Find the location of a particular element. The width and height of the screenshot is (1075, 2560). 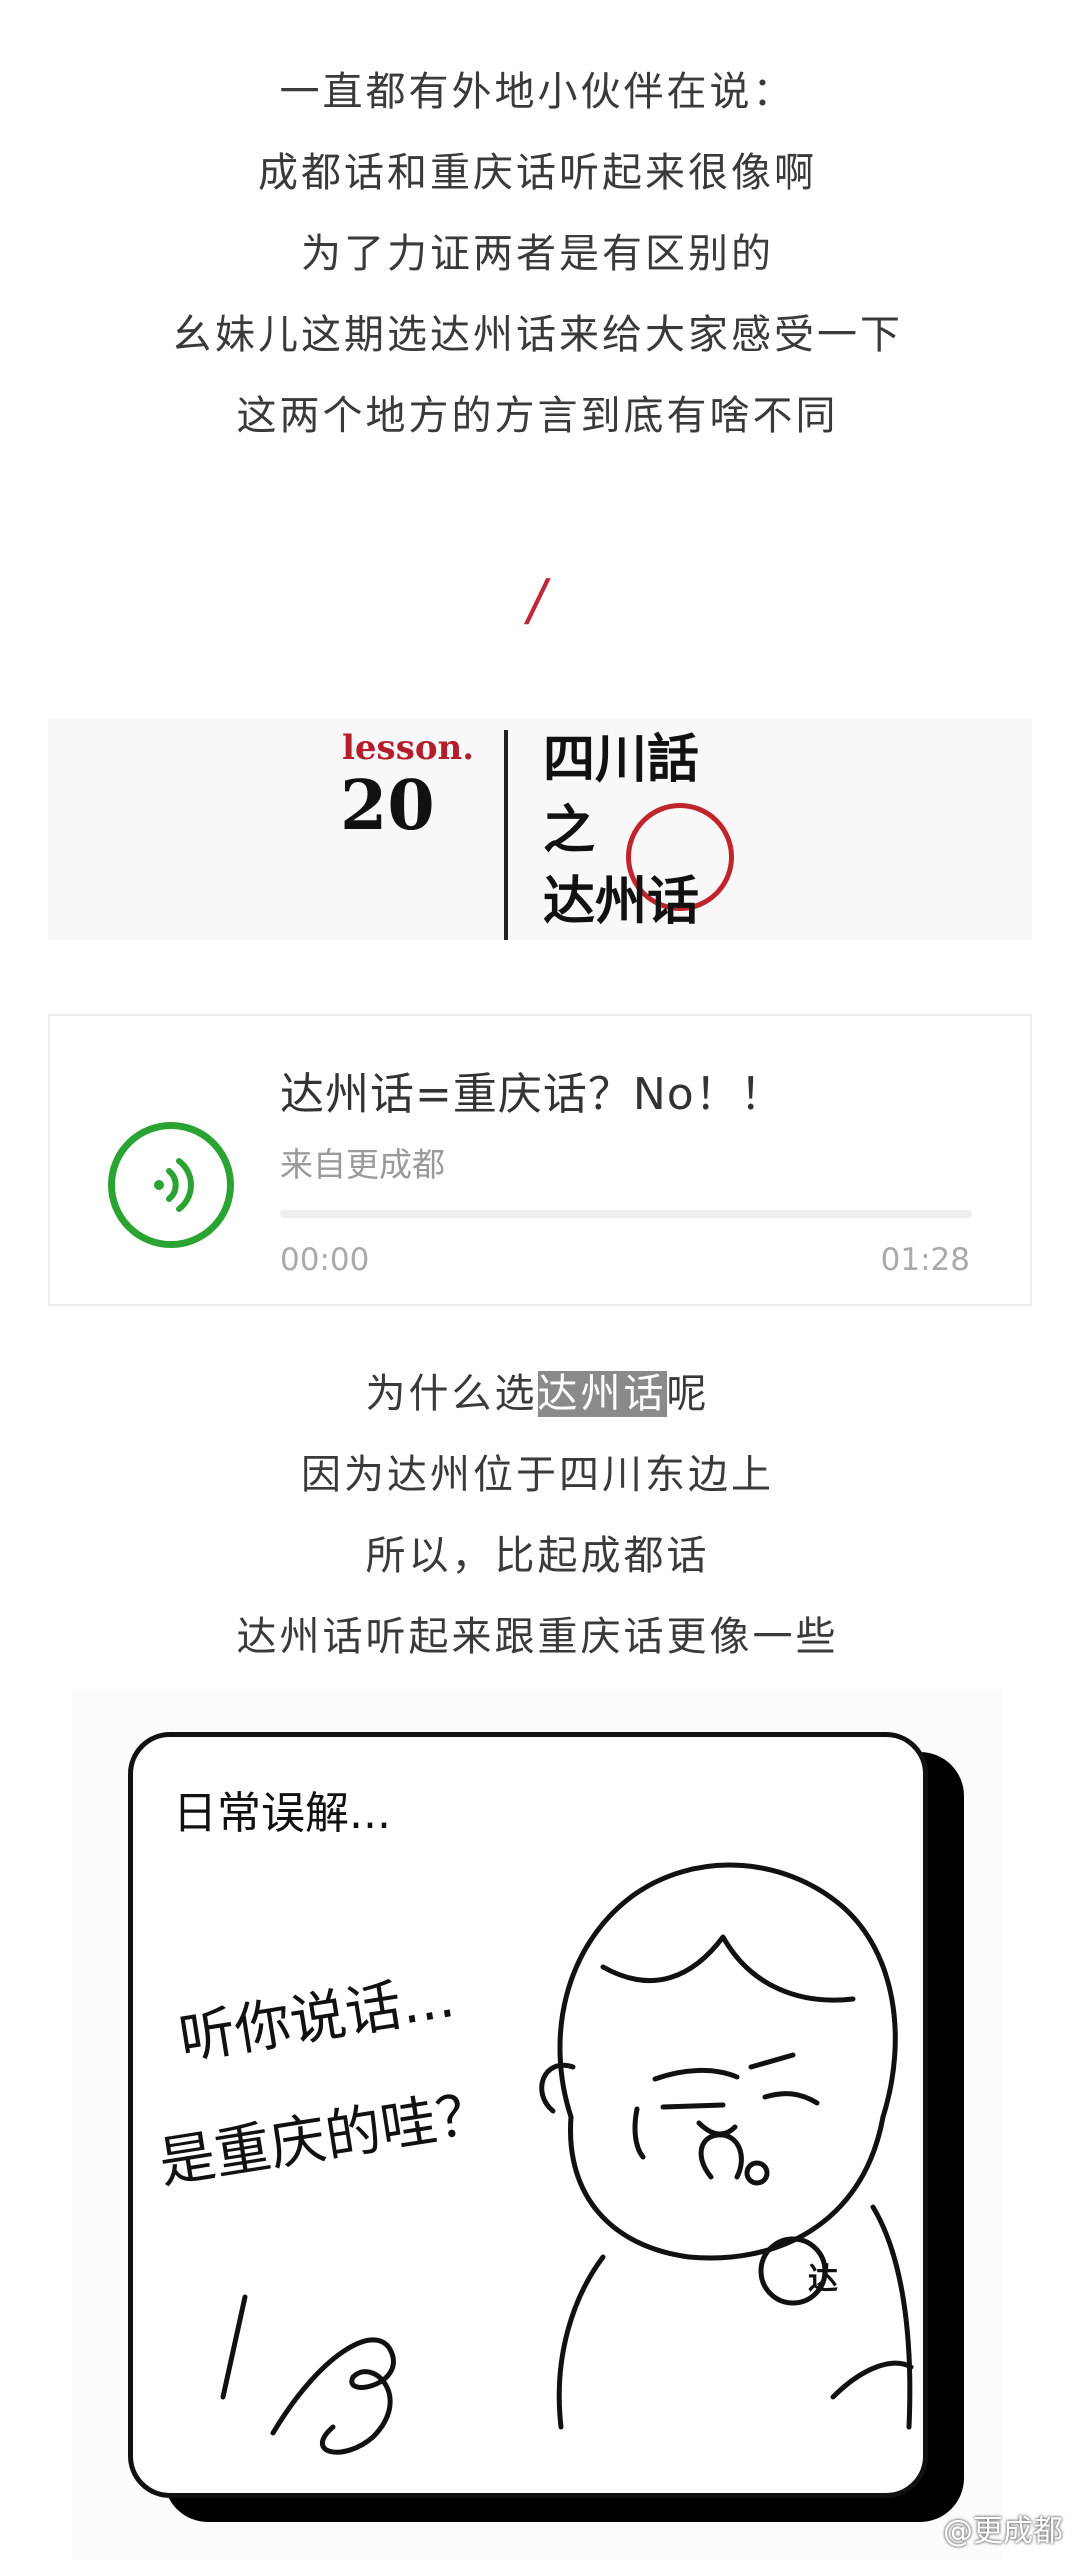

body-line-1: 为什么选达州话呢 is located at coordinates (537, 1394).